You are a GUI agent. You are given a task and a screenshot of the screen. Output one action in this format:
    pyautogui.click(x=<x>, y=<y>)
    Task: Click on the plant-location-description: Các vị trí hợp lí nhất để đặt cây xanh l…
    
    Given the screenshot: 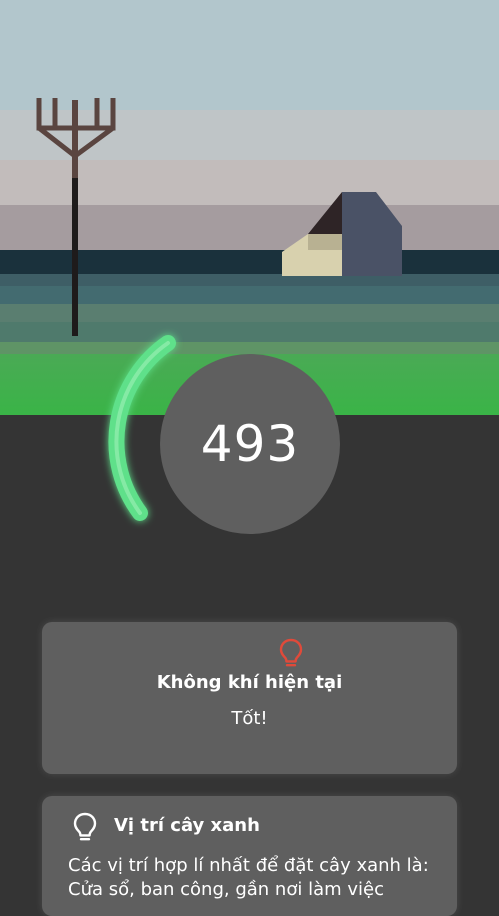 What is the action you would take?
    pyautogui.click(x=248, y=877)
    